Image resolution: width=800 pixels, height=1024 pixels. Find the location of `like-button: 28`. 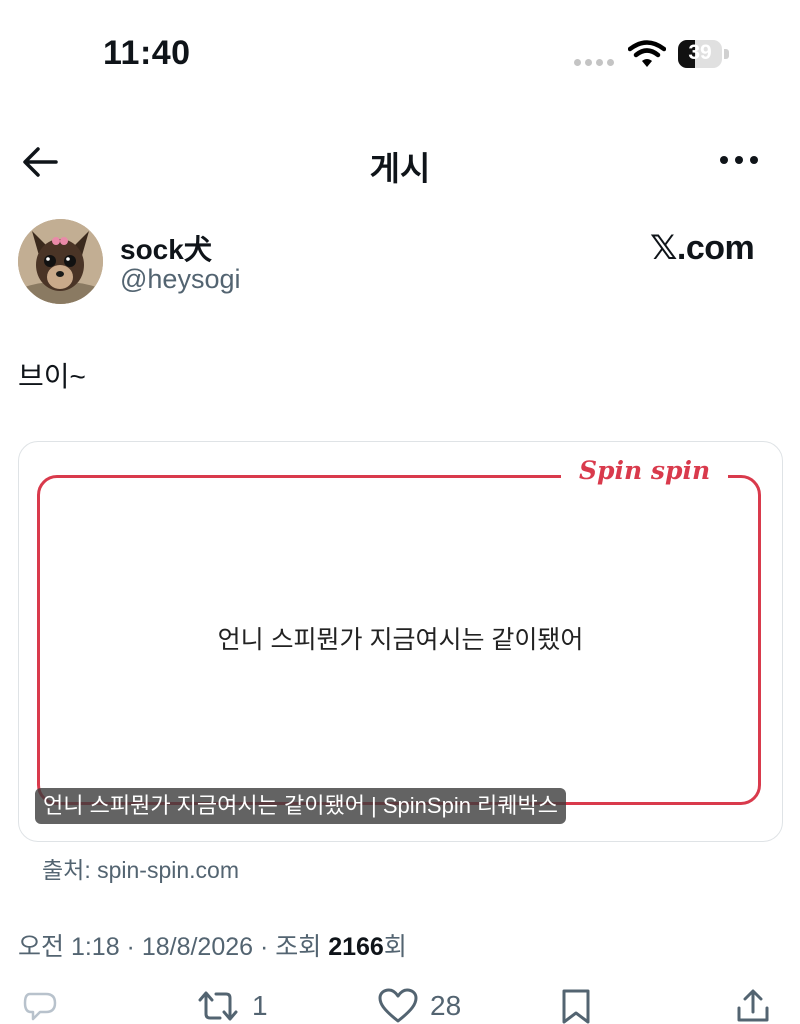

like-button: 28 is located at coordinates (419, 1006).